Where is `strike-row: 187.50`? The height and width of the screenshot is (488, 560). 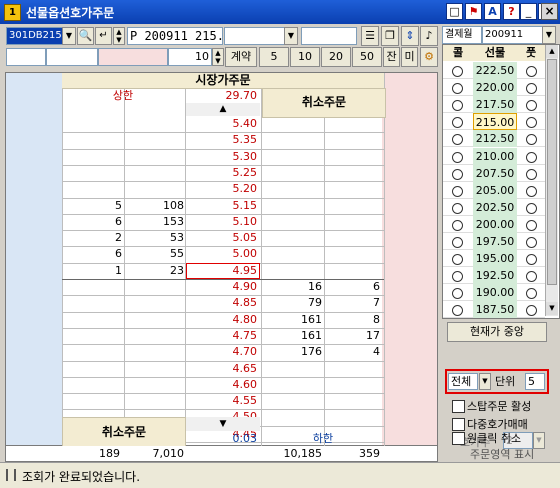
strike-row: 187.50 is located at coordinates (494, 310).